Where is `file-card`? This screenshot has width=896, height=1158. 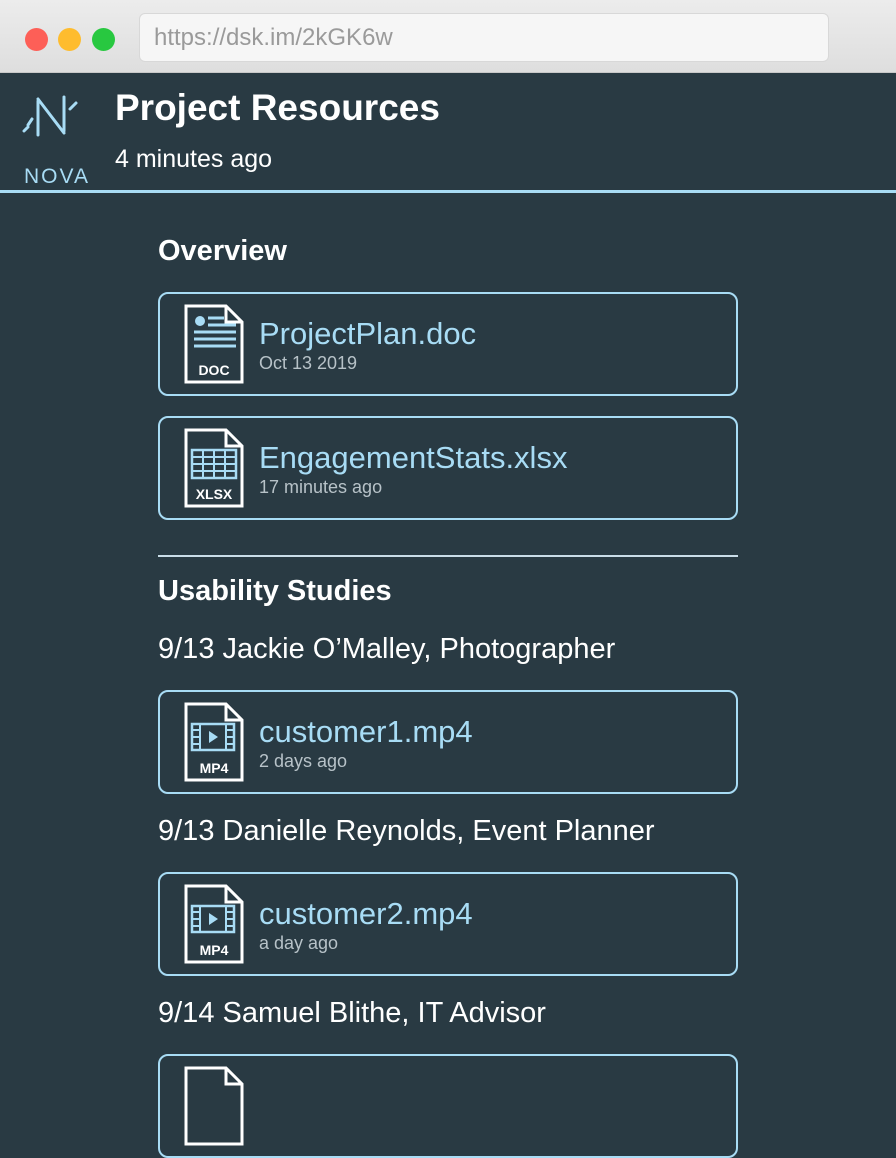 file-card is located at coordinates (448, 1106).